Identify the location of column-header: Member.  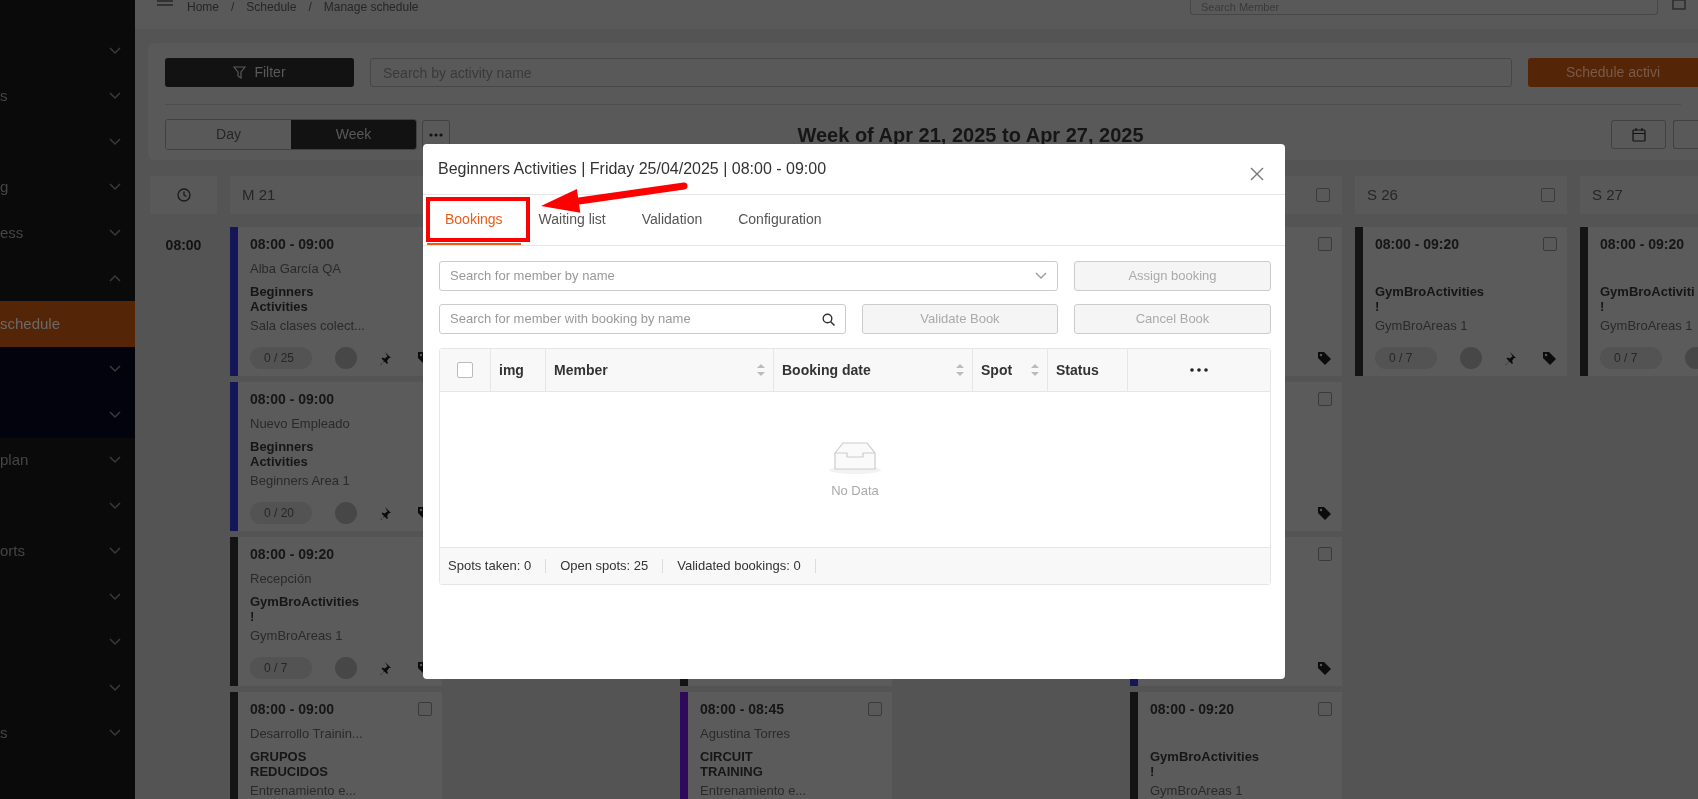
(581, 370).